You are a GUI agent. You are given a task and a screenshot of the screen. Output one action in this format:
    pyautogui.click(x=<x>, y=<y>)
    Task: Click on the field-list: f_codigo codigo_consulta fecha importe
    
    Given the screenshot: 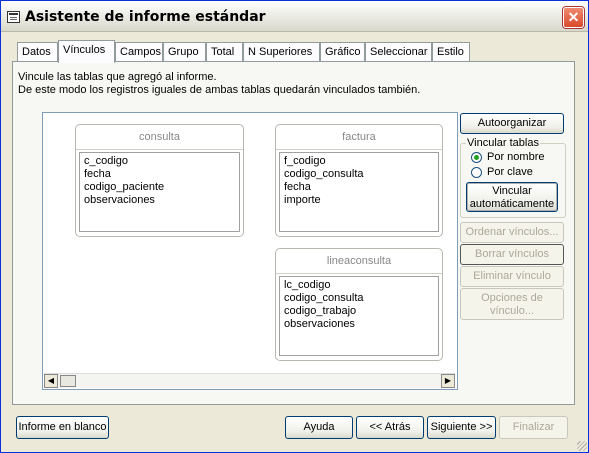 What is the action you would take?
    pyautogui.click(x=359, y=192)
    